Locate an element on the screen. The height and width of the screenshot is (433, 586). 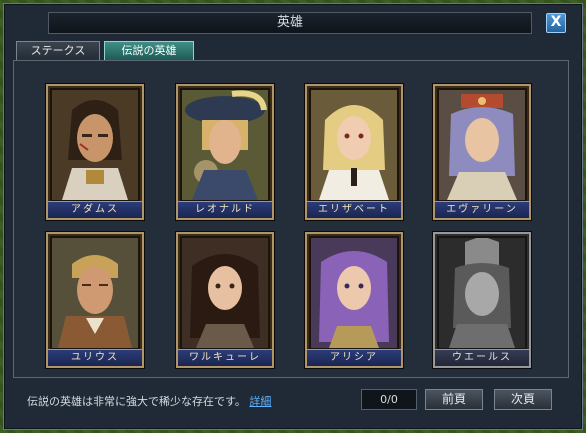
window-title: 英雄 is located at coordinates (290, 23).